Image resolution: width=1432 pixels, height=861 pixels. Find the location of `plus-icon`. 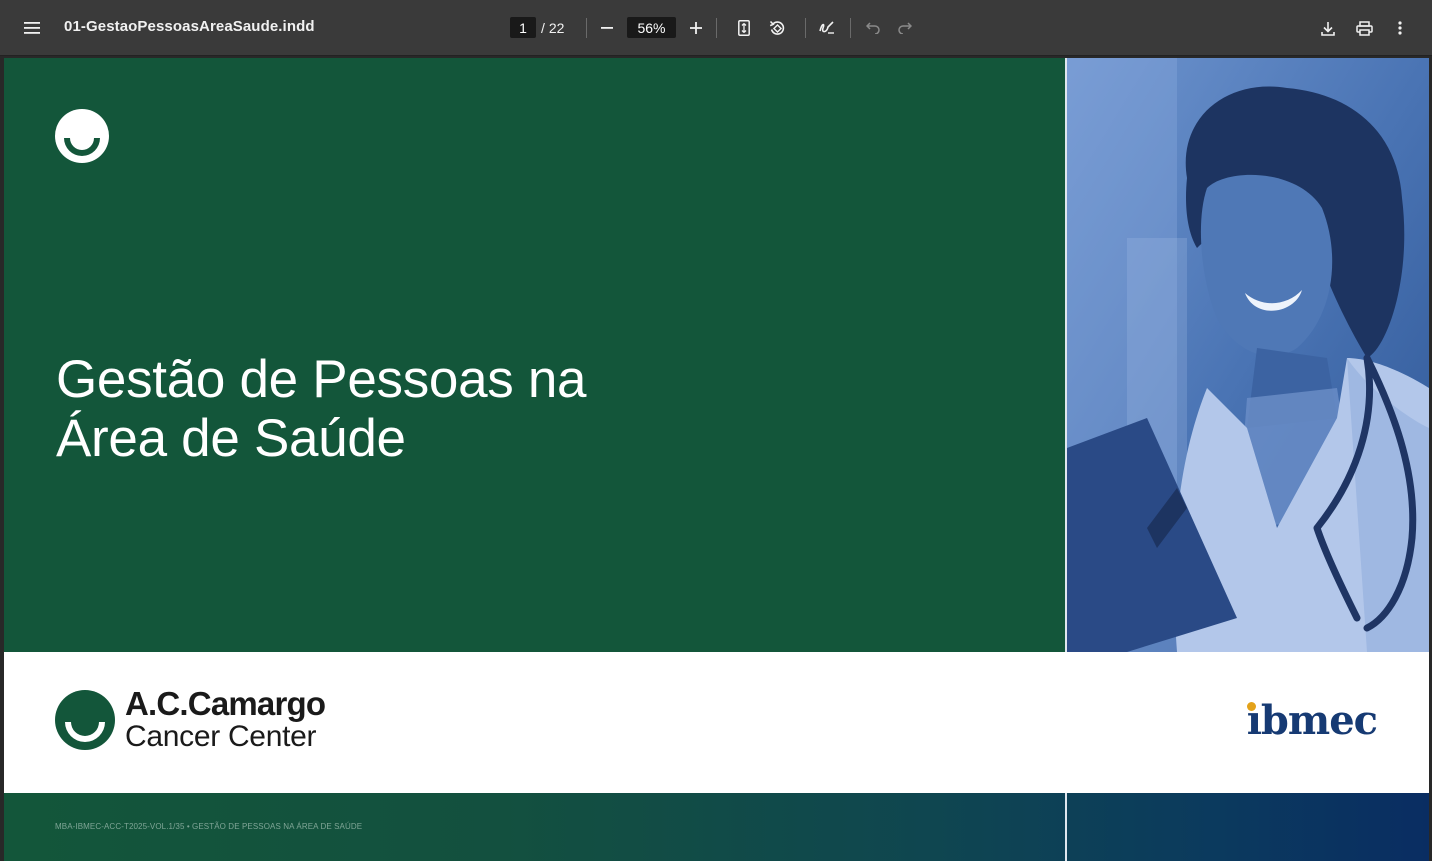

plus-icon is located at coordinates (696, 28).